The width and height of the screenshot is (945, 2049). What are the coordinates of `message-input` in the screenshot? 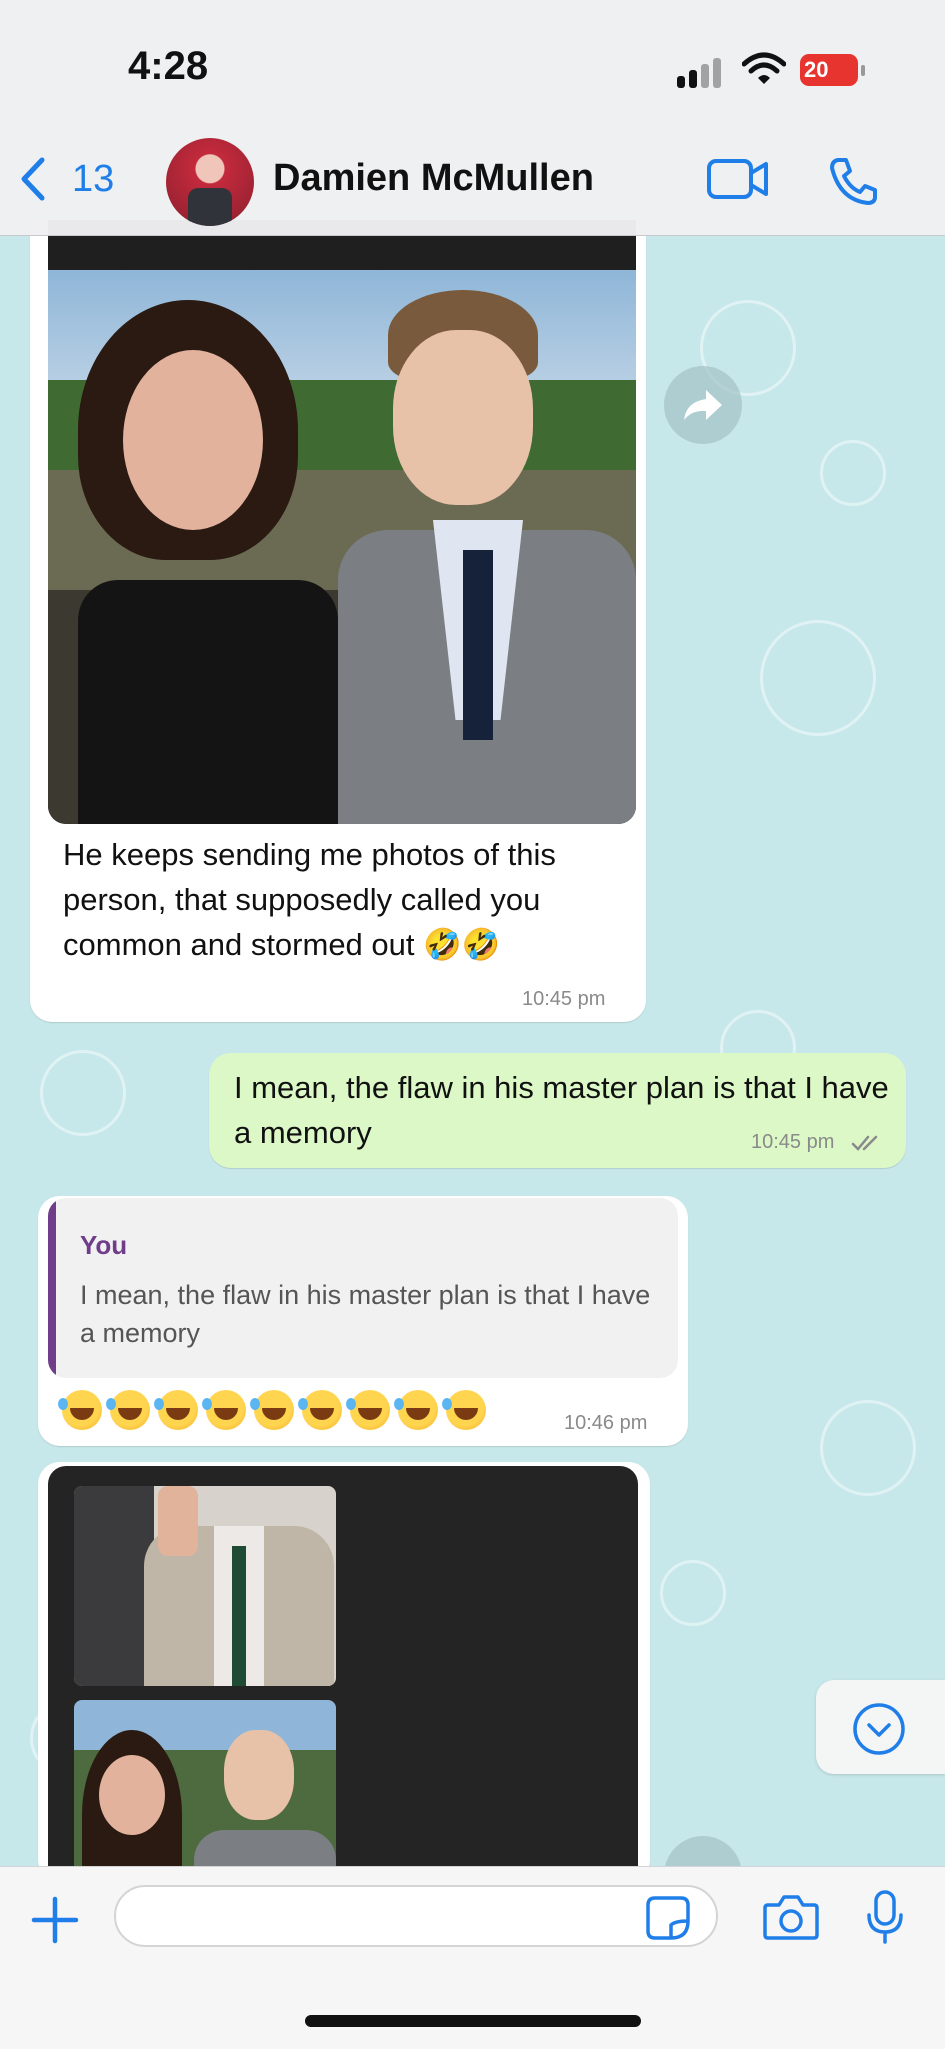 It's located at (416, 1916).